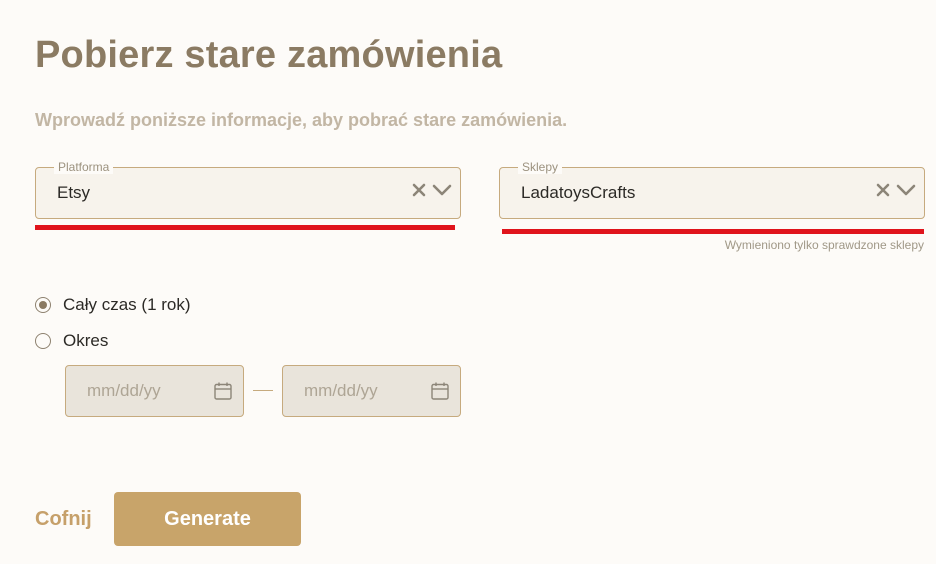  I want to click on radio-period: Okres, so click(71, 341).